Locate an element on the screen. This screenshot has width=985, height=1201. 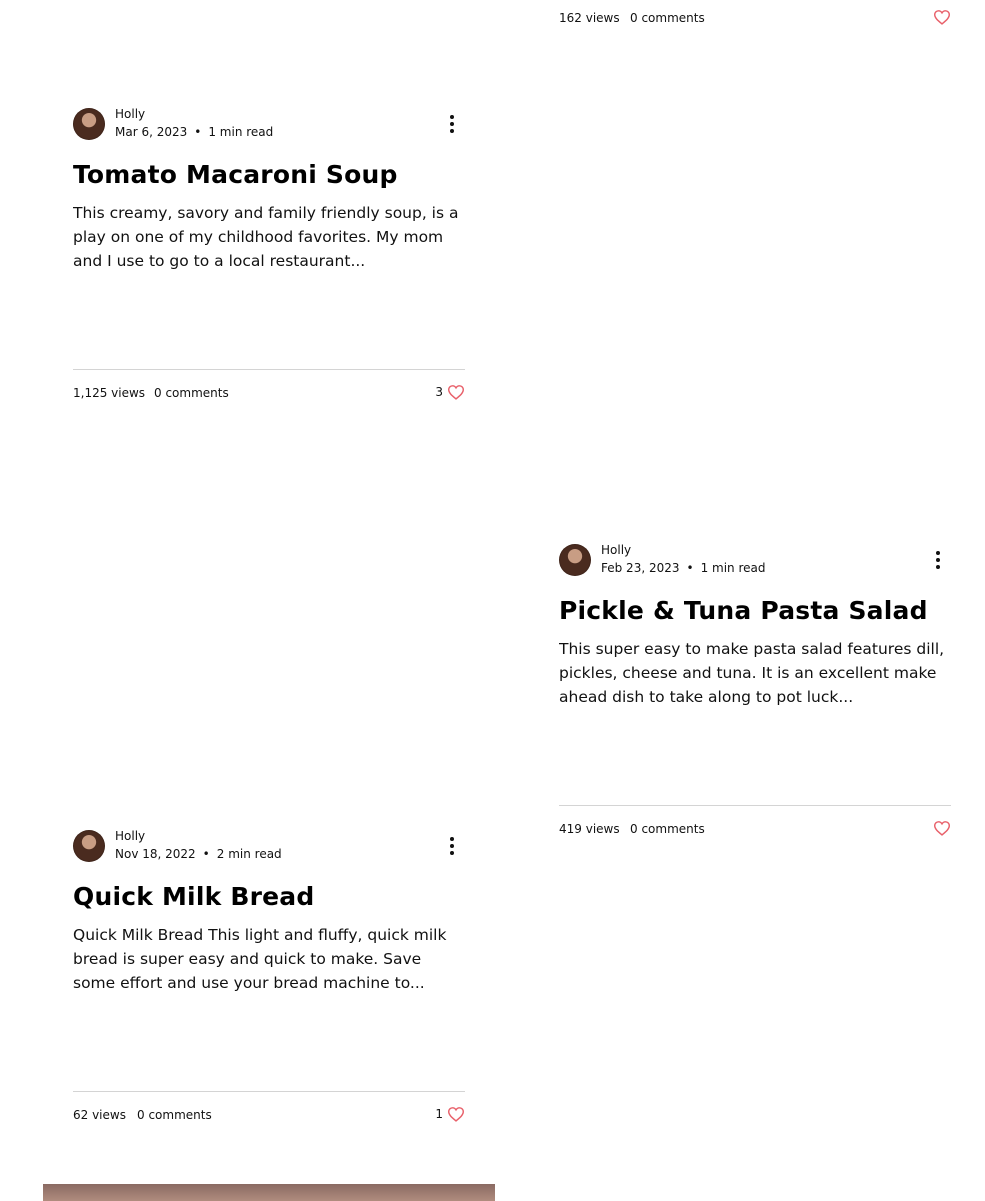
post-cover-image is located at coordinates (269, 1192).